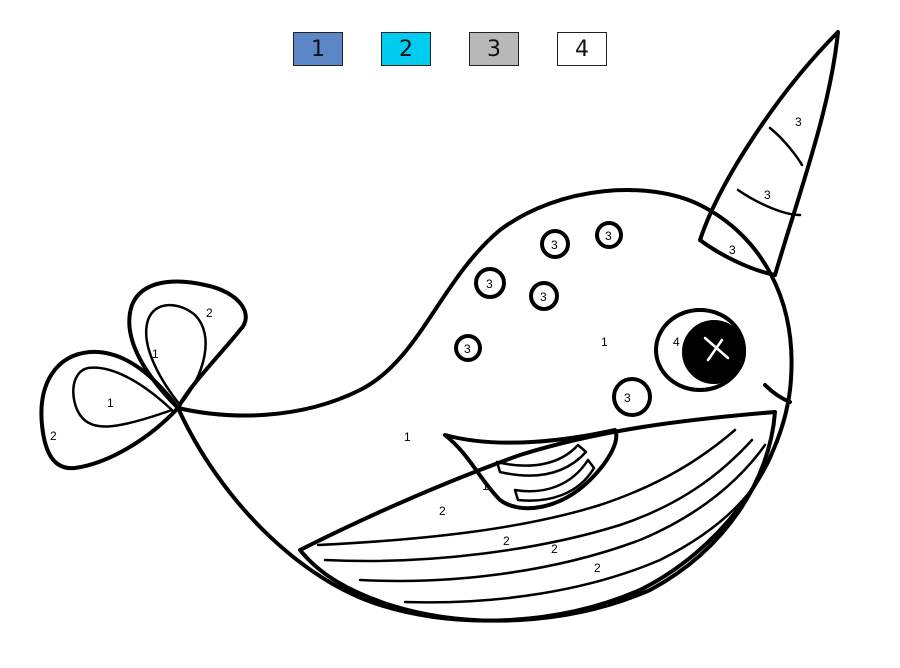 This screenshot has width=900, height=668. Describe the element at coordinates (732, 250) in the screenshot. I see `label-horn-base: 3` at that location.